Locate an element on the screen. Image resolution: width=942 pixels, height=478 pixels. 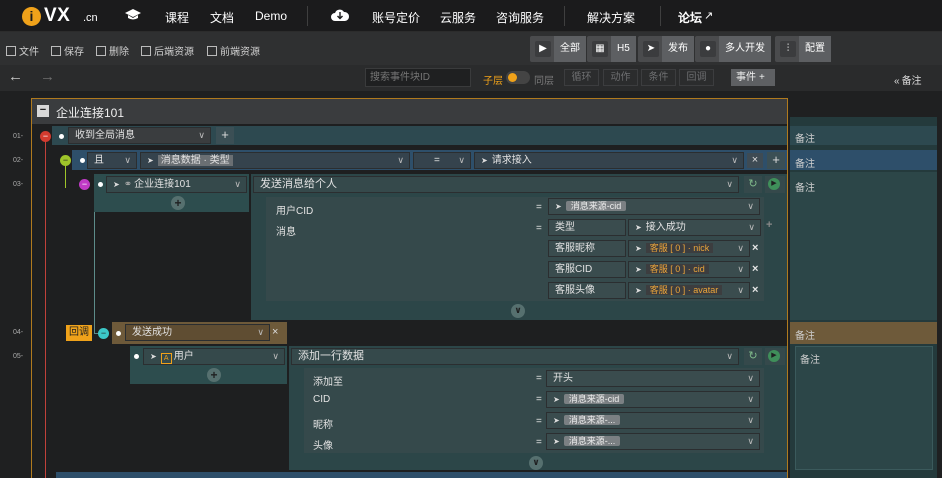
kv-type-value-select: ➤ 接入成功 ∨ is located at coordinates (694, 227).